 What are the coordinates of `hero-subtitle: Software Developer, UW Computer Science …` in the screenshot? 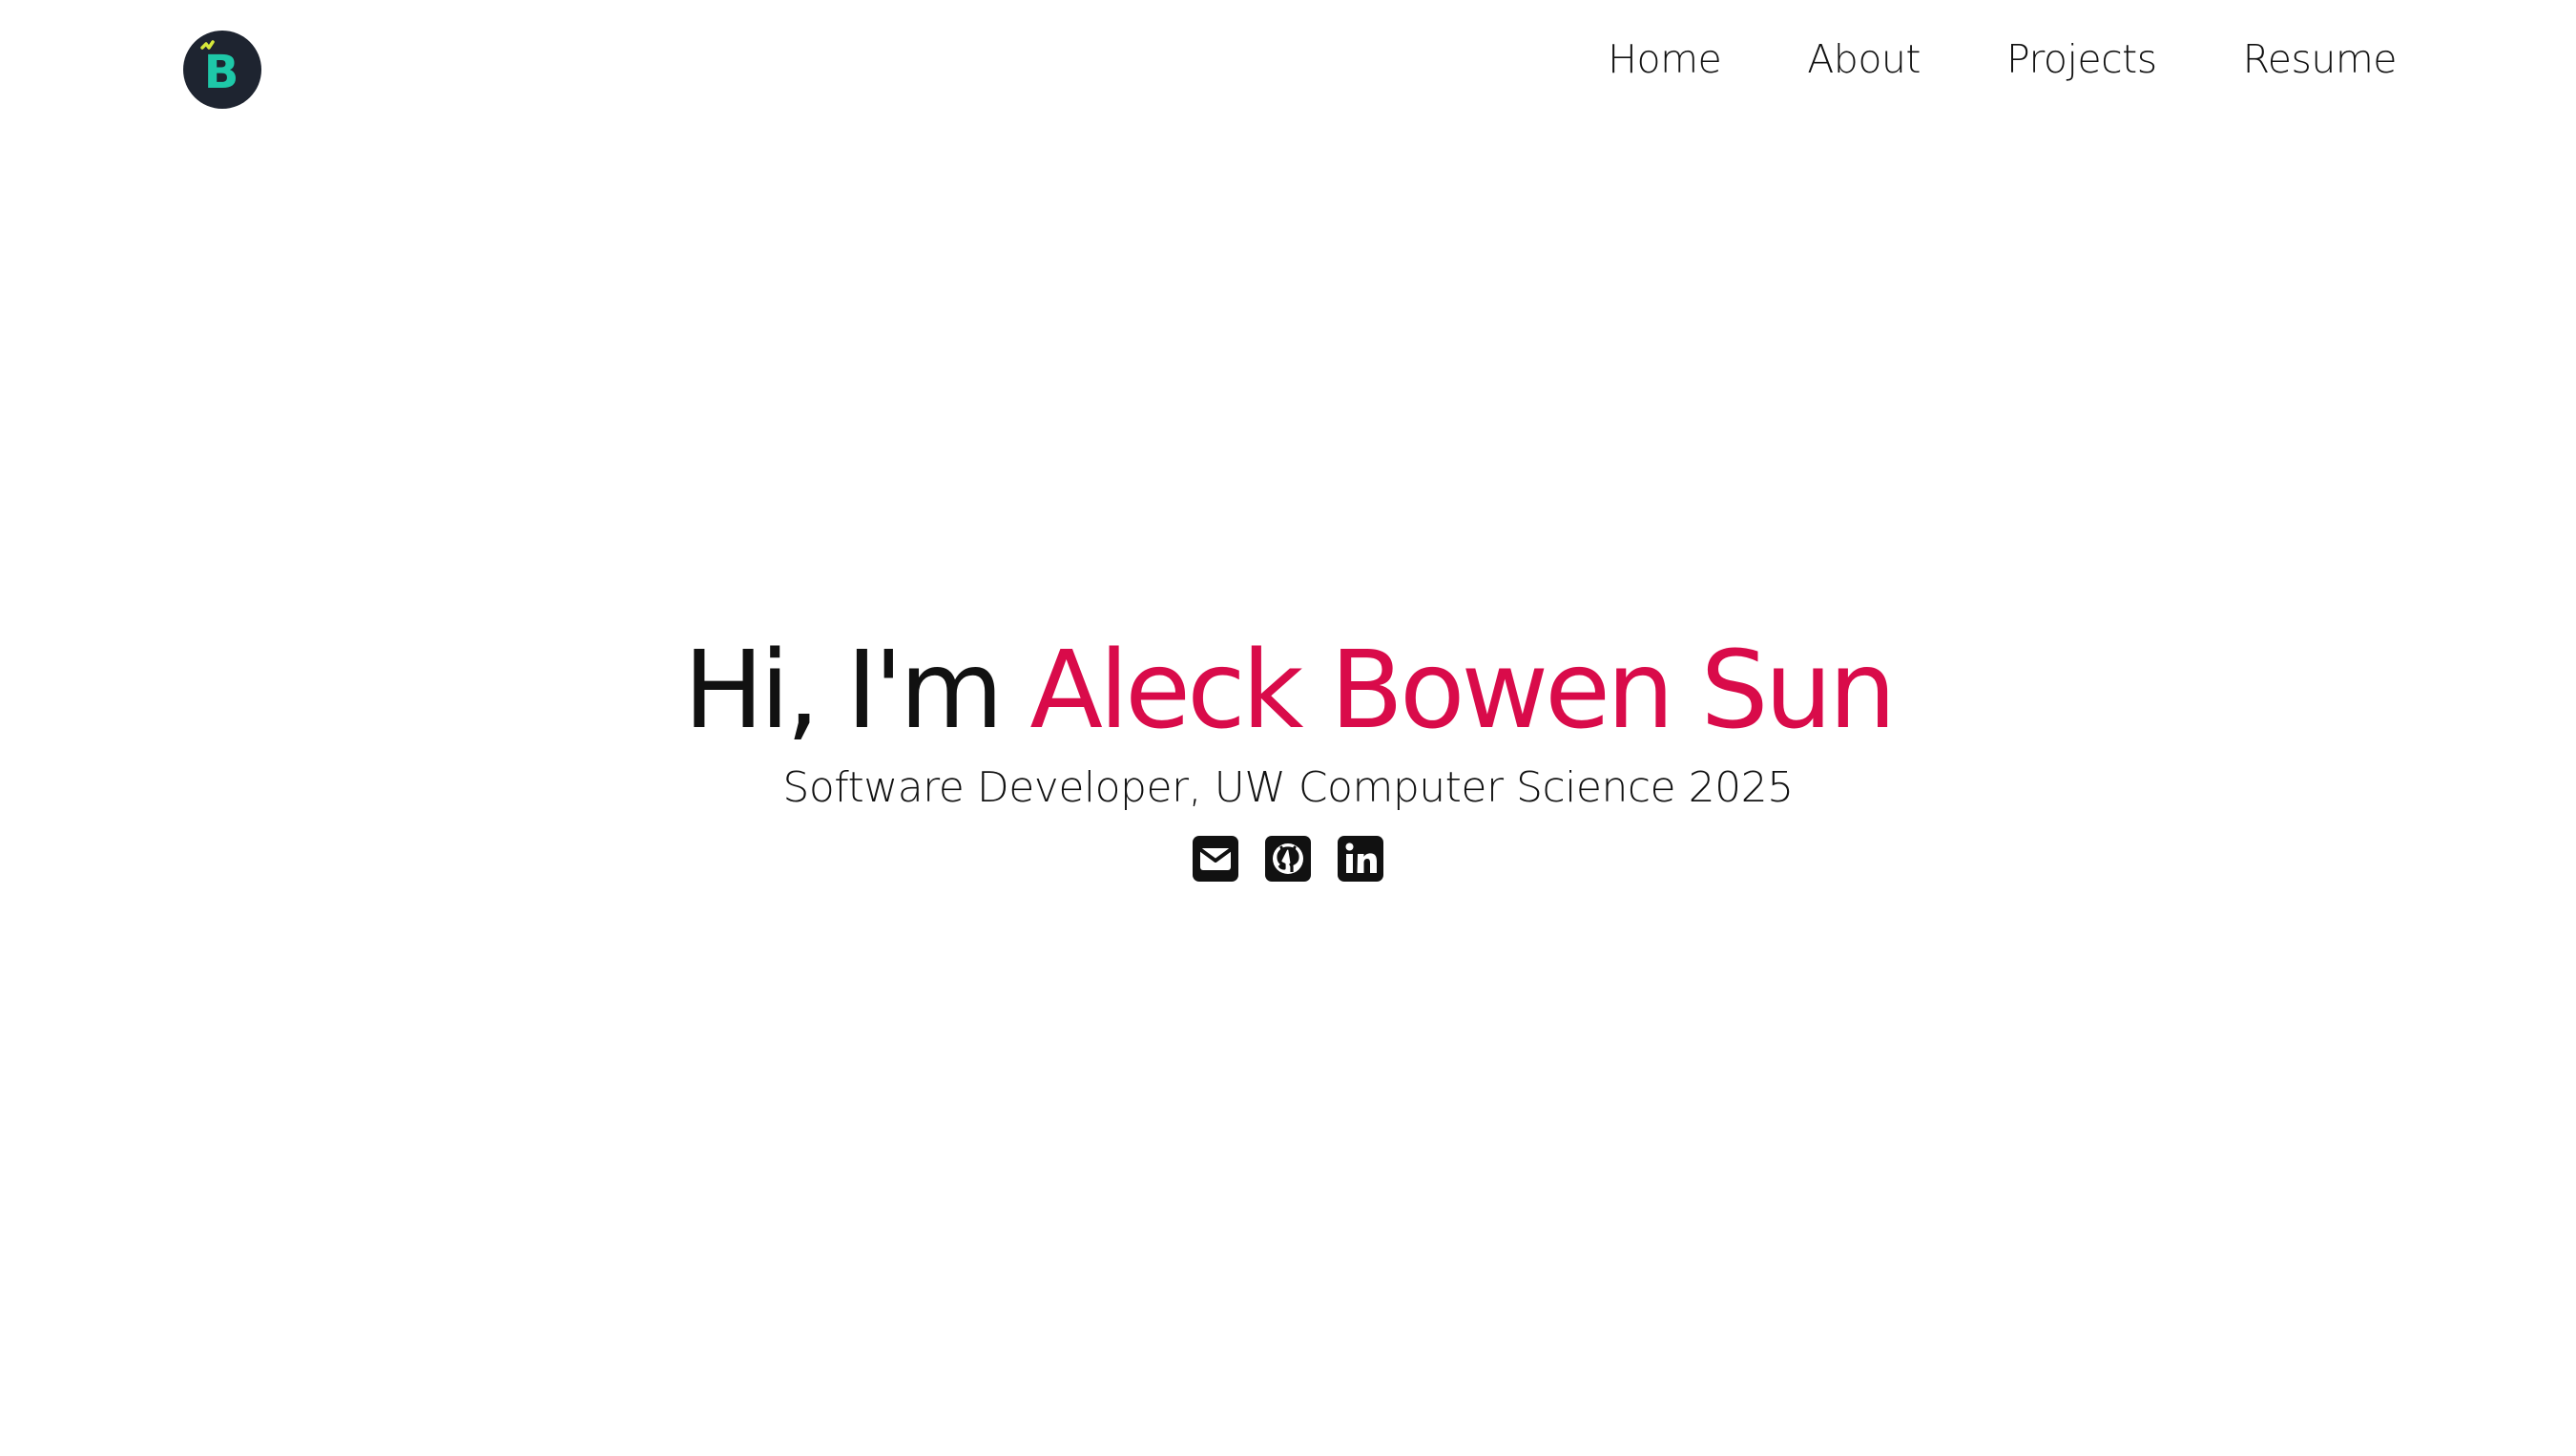 It's located at (1288, 788).